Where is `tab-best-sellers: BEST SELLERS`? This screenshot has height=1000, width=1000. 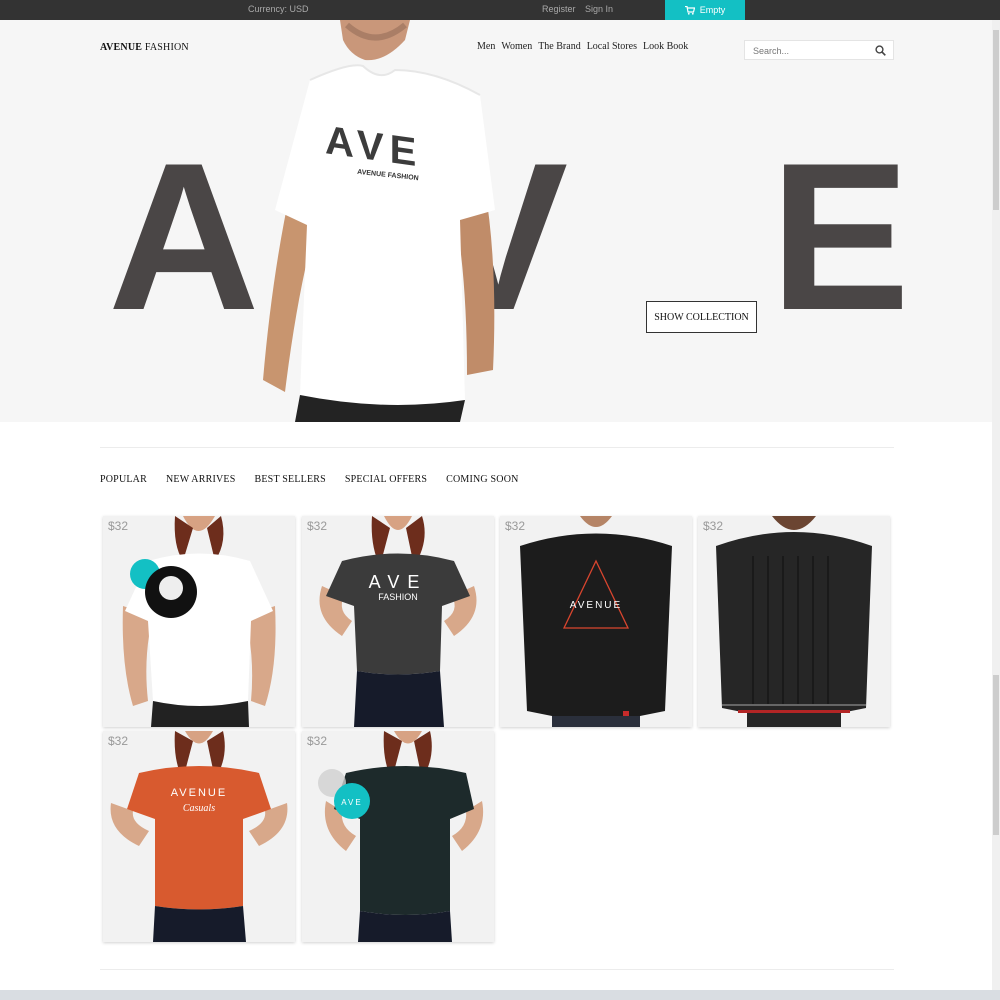
tab-best-sellers: BEST SELLERS is located at coordinates (290, 479).